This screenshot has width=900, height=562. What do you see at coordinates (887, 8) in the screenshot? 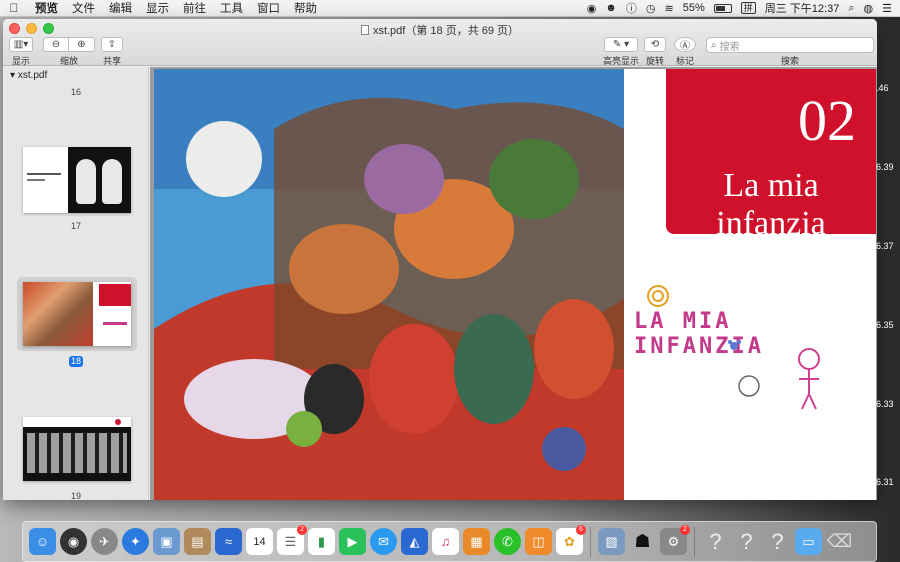
I see `notification-center-icon: ☰` at bounding box center [887, 8].